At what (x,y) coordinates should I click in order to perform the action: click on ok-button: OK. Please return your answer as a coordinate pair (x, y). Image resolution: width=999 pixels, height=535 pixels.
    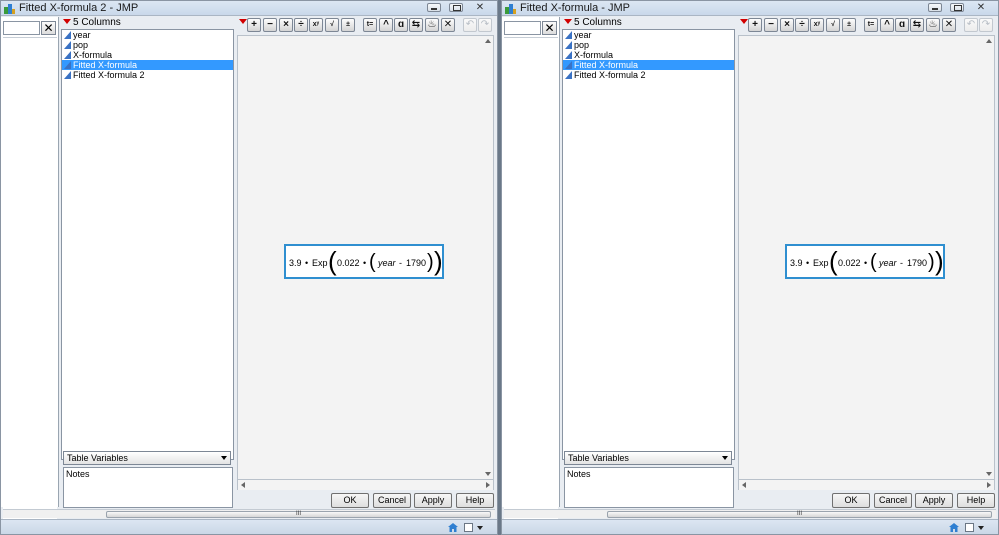
    Looking at the image, I should click on (851, 500).